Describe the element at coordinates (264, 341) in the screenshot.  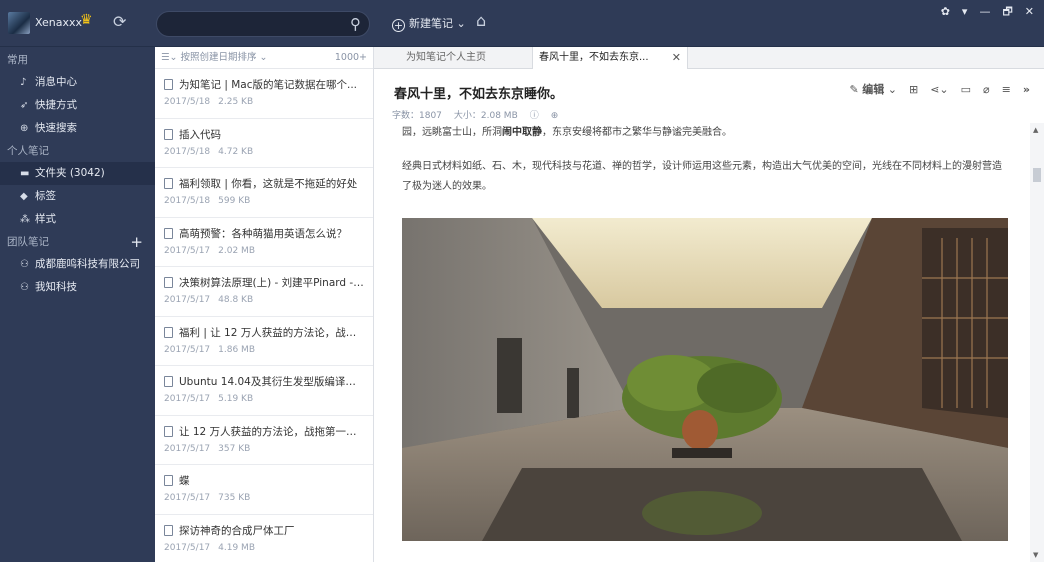
I see `note-list-item: 福利 | 让 12 万人获益的方法论，战拖... 2017/5/17 1.86 MB` at that location.